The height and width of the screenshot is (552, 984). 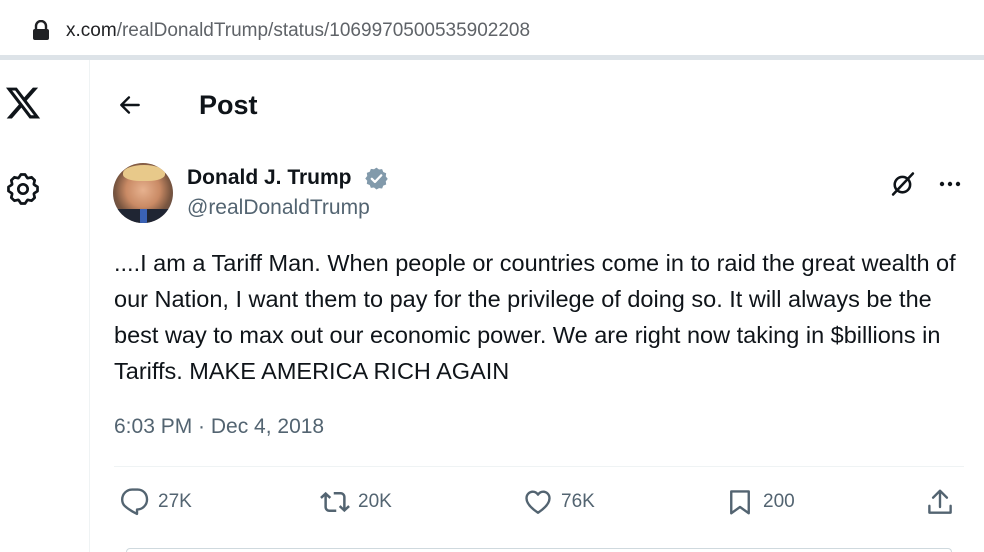 I want to click on share-button, so click(x=944, y=502).